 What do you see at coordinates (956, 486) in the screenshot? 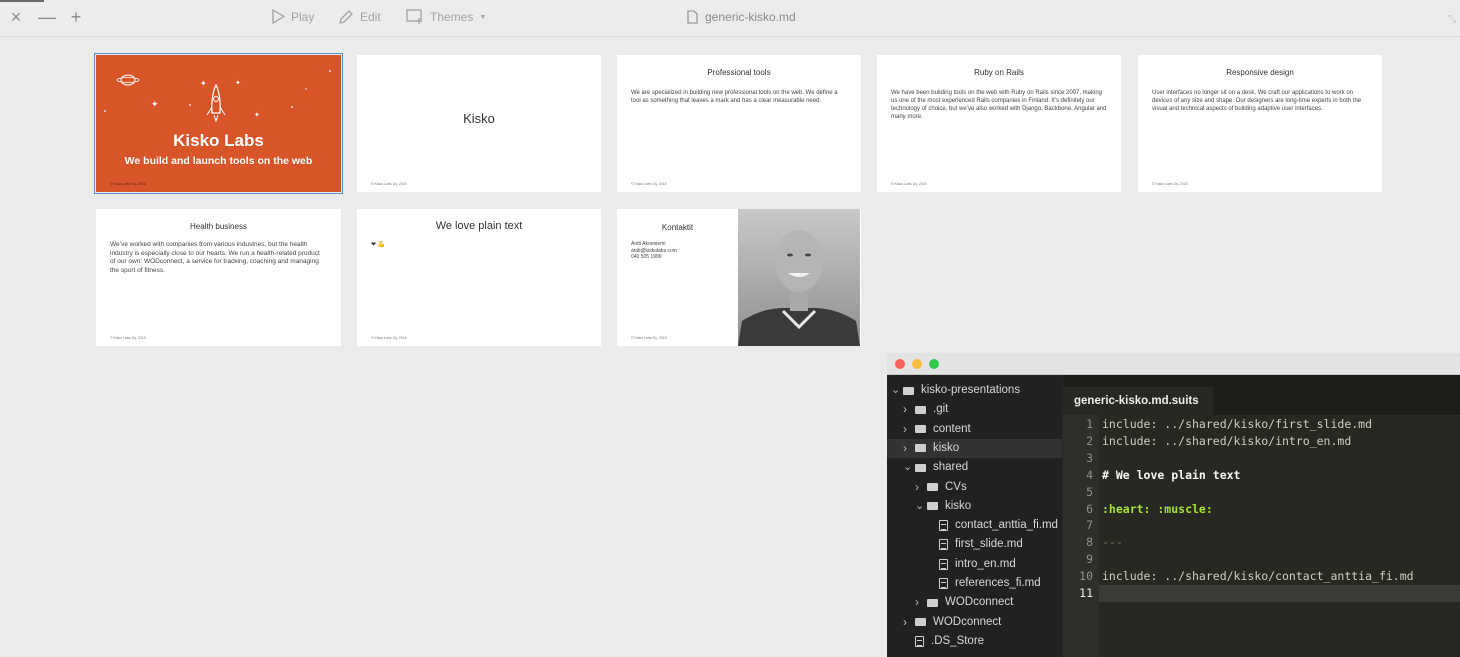
I see `tree-item-label: CVs` at bounding box center [956, 486].